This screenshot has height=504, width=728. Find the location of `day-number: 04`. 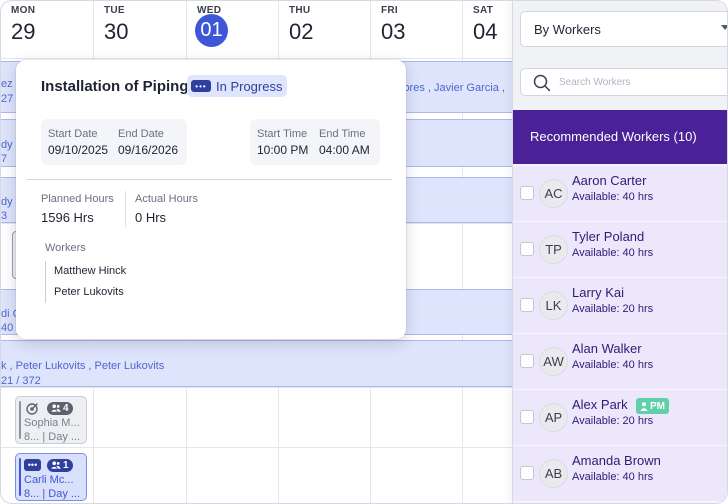

day-number: 04 is located at coordinates (485, 31).